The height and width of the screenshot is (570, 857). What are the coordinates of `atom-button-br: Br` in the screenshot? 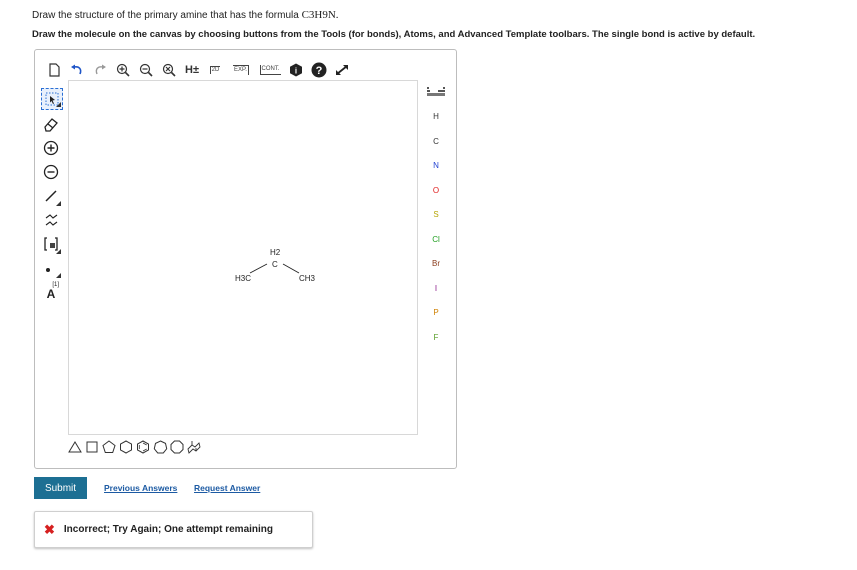 It's located at (436, 264).